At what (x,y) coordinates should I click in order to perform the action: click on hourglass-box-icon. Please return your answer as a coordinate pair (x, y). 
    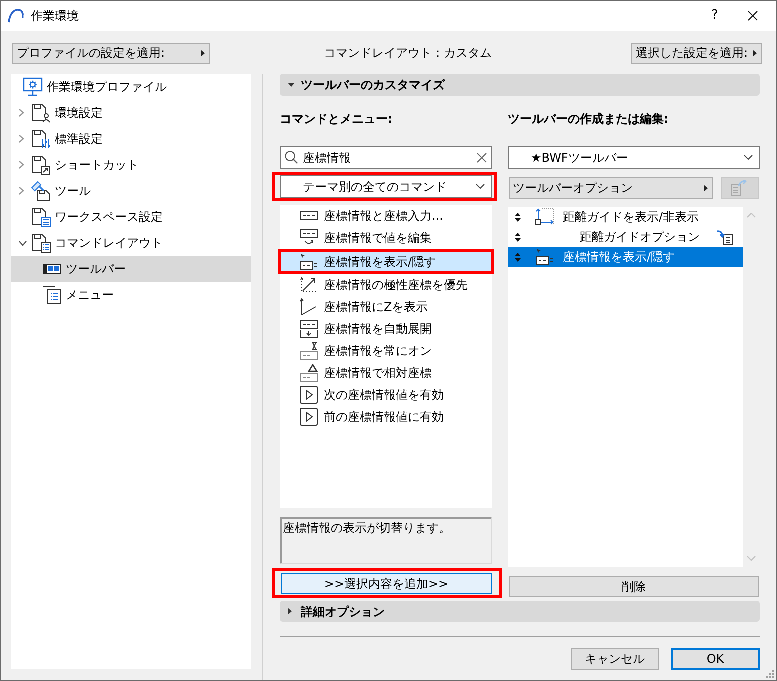
    Looking at the image, I should click on (309, 351).